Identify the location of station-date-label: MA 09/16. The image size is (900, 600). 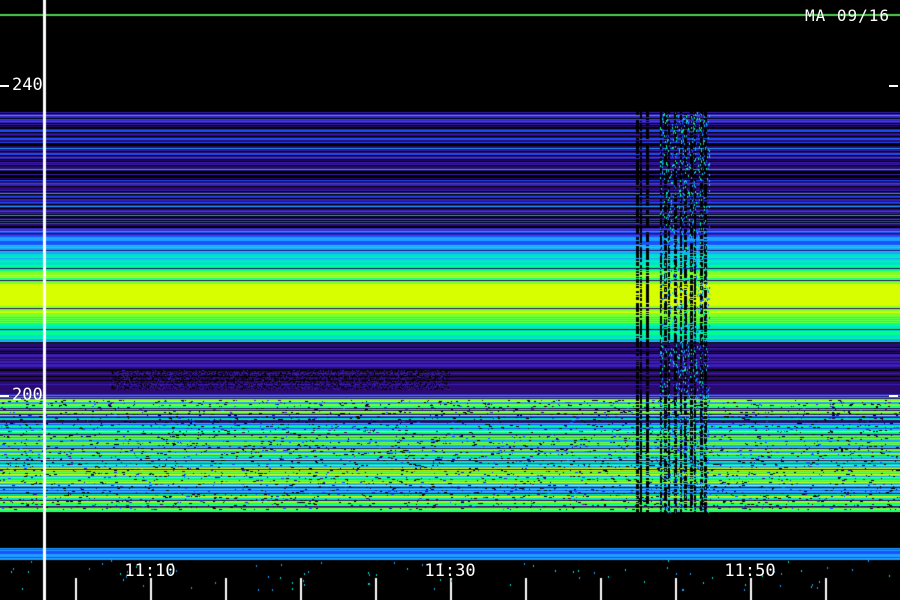
(847, 15).